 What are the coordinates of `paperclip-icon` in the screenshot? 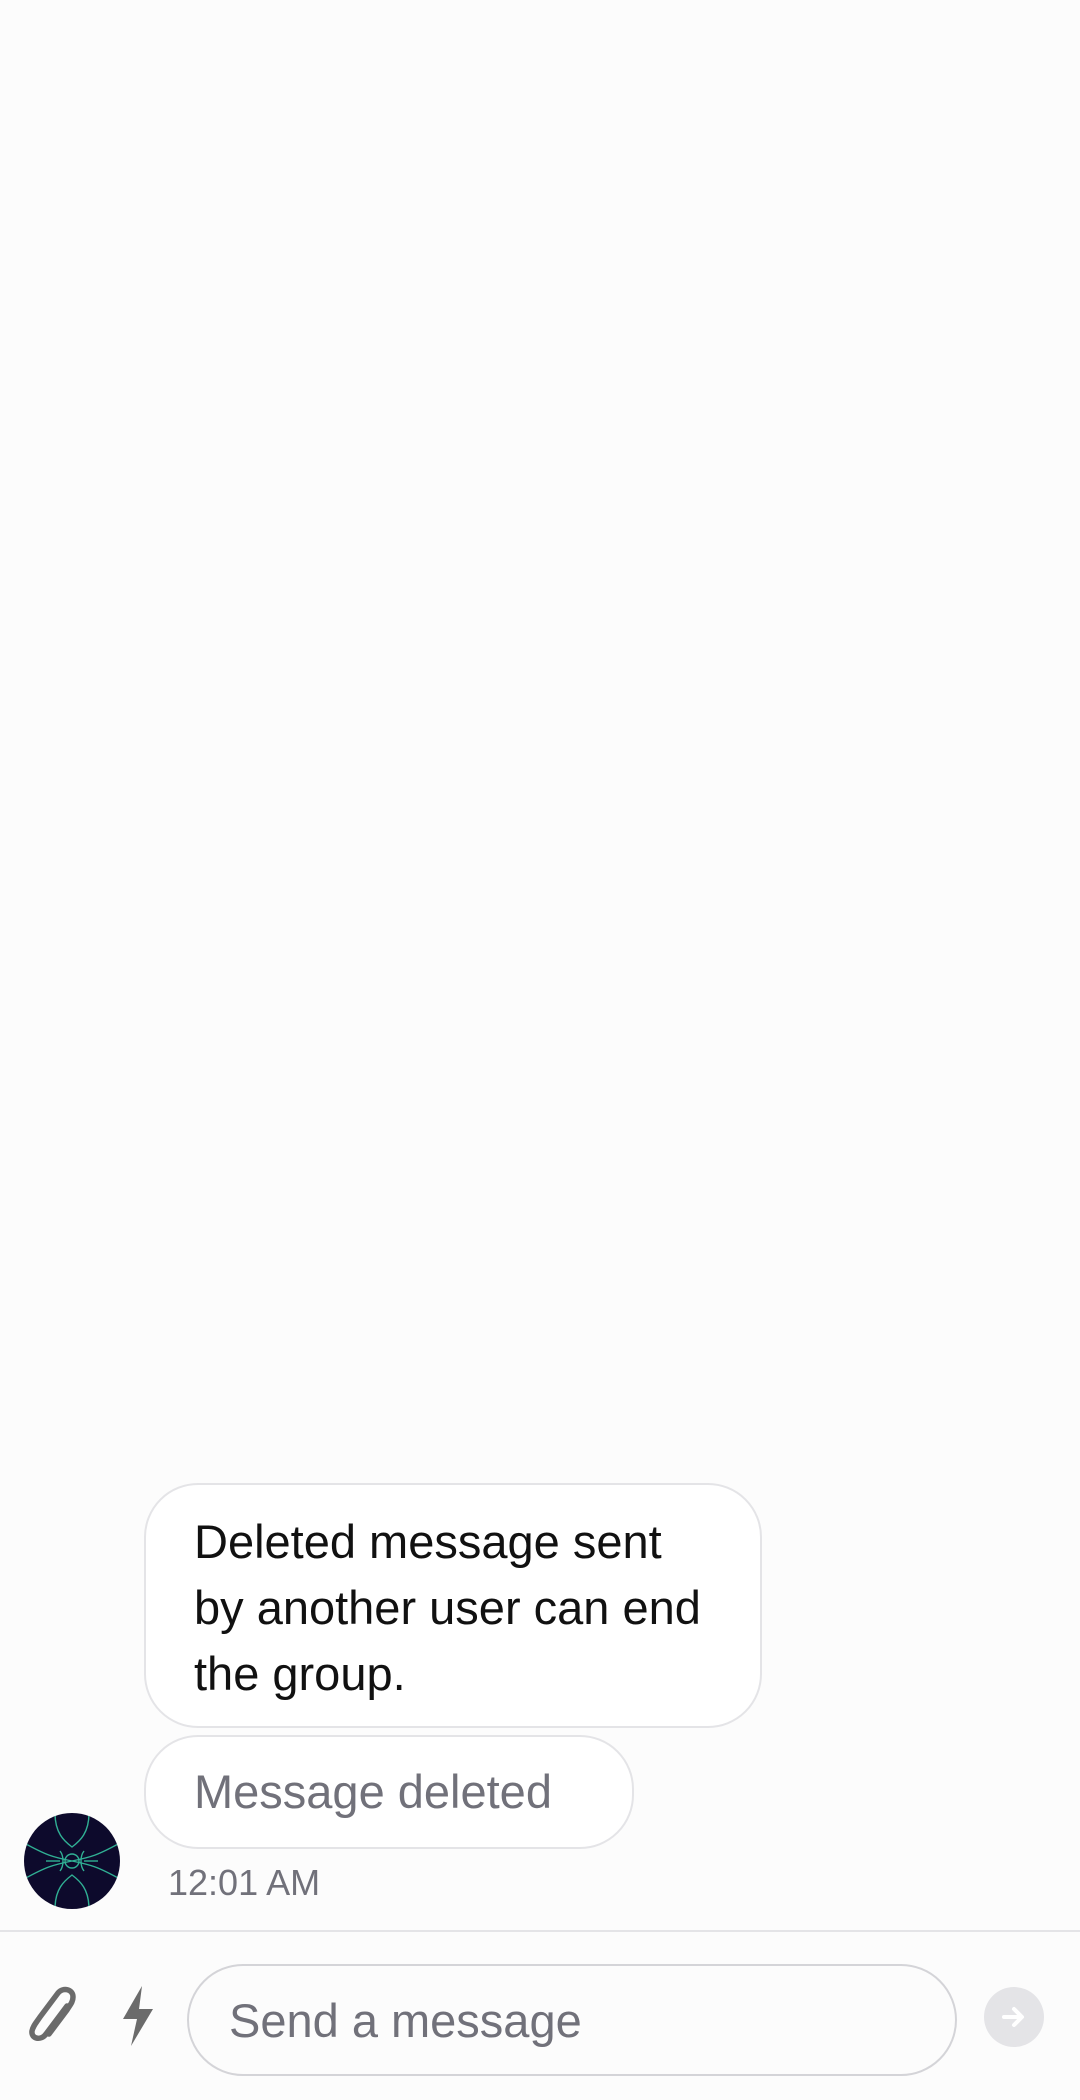 It's located at (52, 2013).